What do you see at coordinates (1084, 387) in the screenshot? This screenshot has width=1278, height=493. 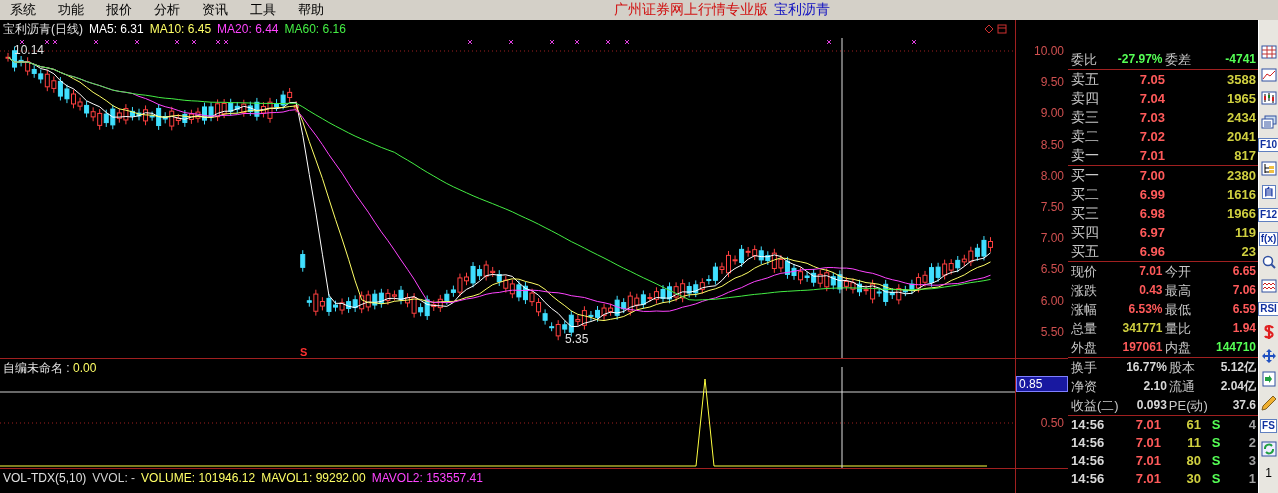 I see `quote-label: 净资` at bounding box center [1084, 387].